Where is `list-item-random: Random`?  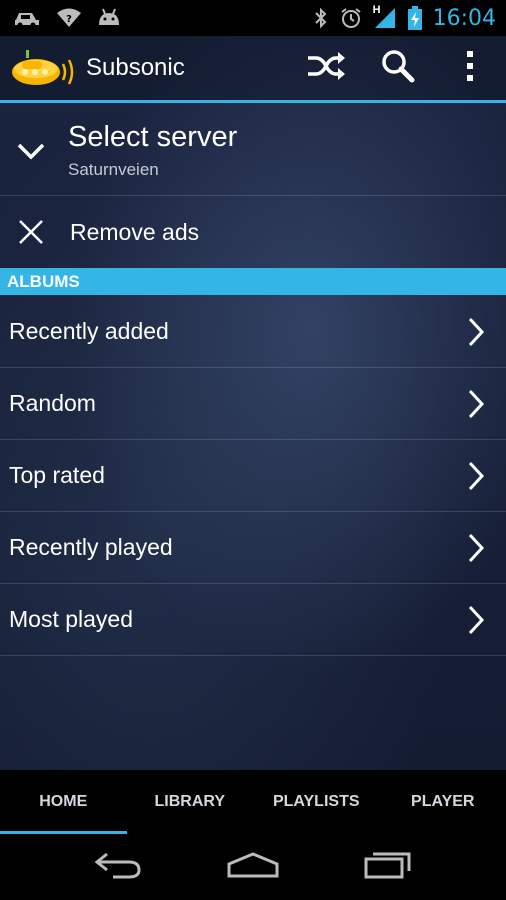
list-item-random: Random is located at coordinates (253, 404).